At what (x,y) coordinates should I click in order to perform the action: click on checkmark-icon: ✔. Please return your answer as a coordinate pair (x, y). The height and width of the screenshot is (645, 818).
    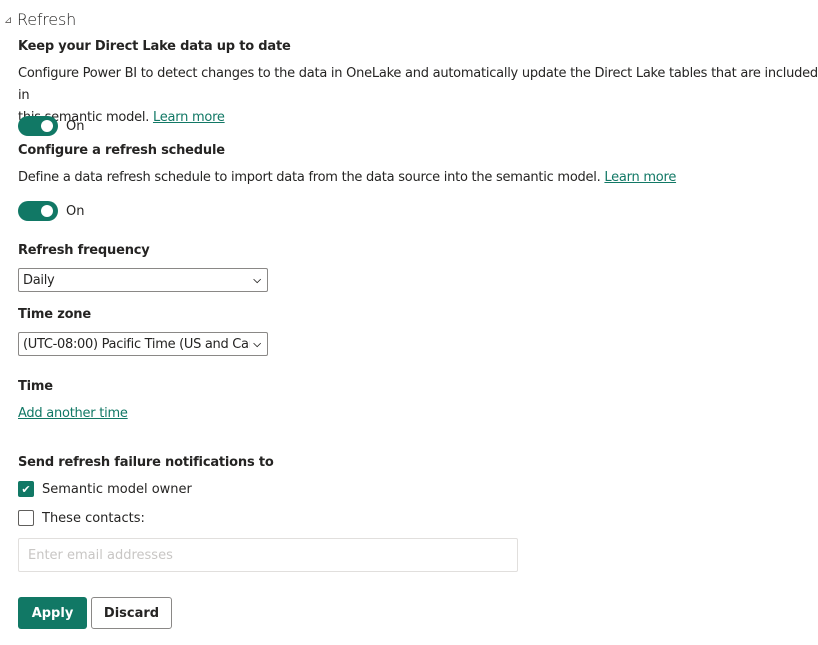
    Looking at the image, I should click on (26, 489).